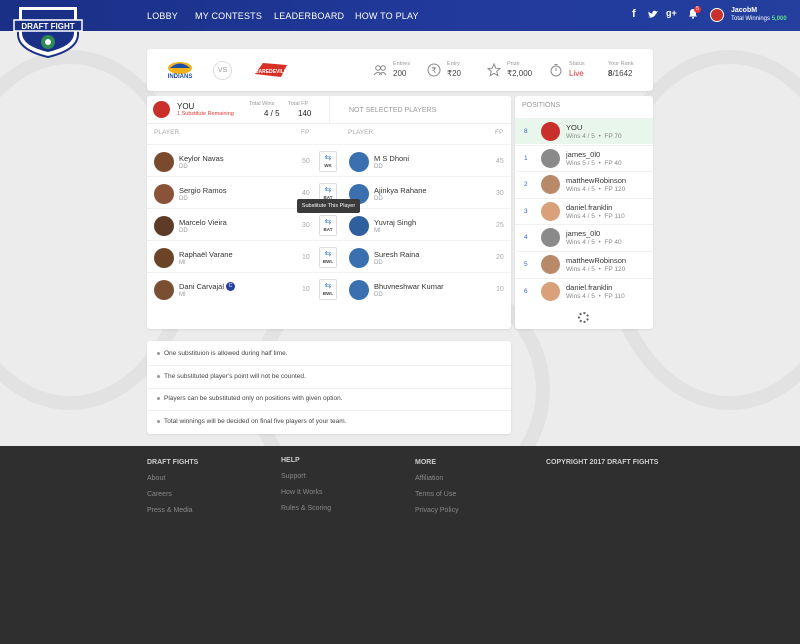 This screenshot has width=800, height=644. What do you see at coordinates (580, 163) in the screenshot?
I see `position-wins: Wins 5 / 5` at bounding box center [580, 163].